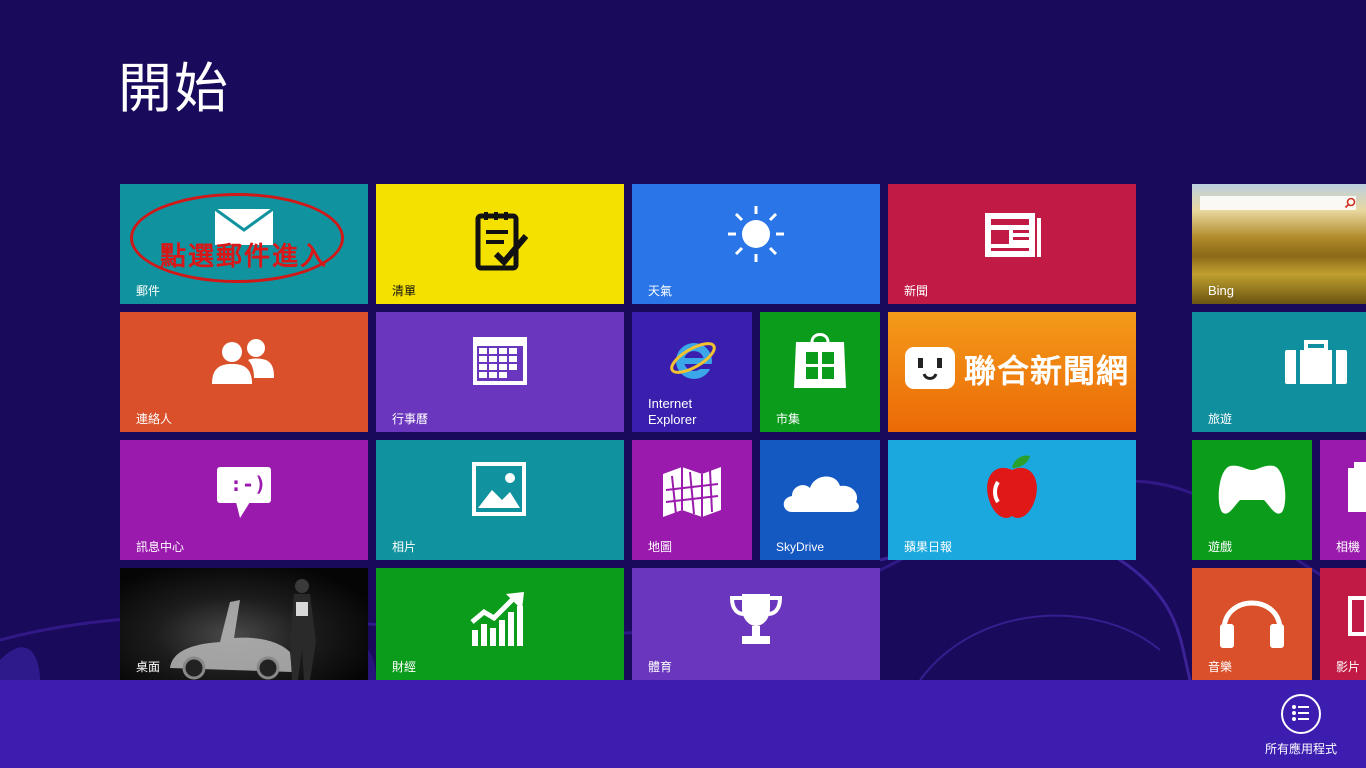 The image size is (1366, 768). Describe the element at coordinates (1300, 749) in the screenshot. I see `all-apps-label: 所有應用程式` at that location.